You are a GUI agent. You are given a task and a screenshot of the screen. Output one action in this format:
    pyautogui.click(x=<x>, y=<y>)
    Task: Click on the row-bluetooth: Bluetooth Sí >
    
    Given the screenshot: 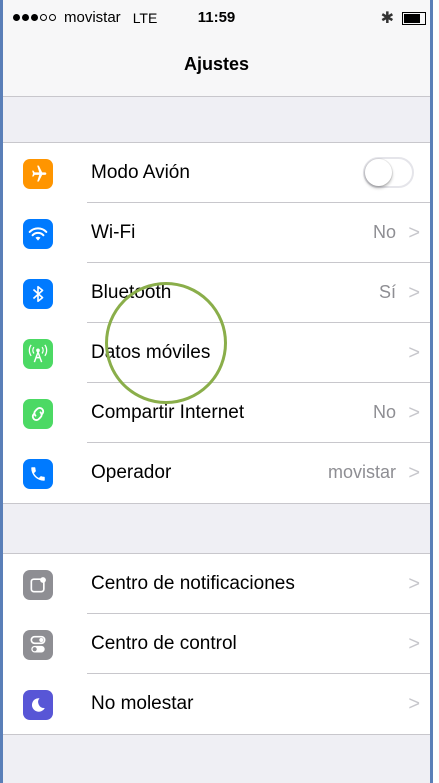 What is the action you would take?
    pyautogui.click(x=216, y=293)
    